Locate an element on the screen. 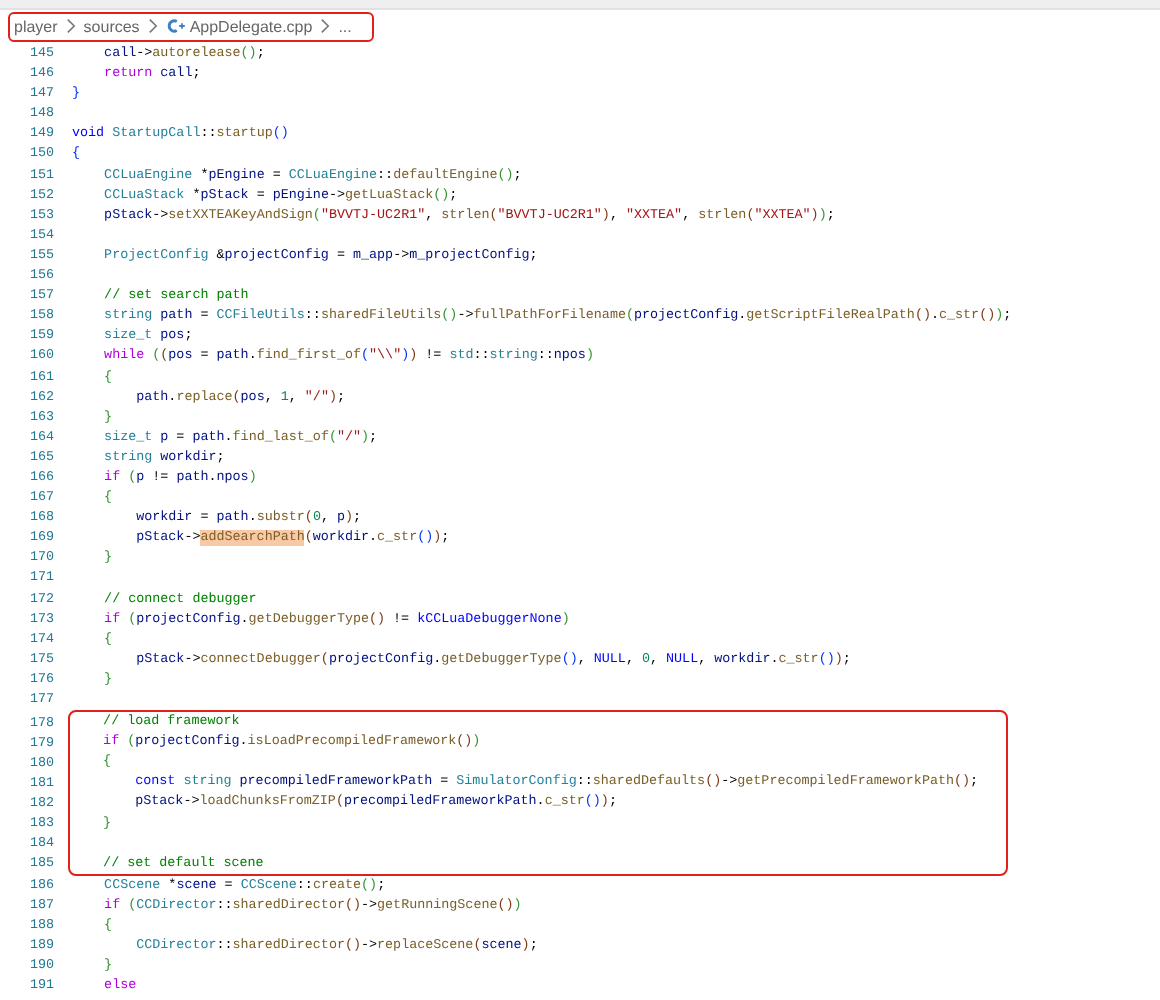  breadcrumb-item: player is located at coordinates (36, 26).